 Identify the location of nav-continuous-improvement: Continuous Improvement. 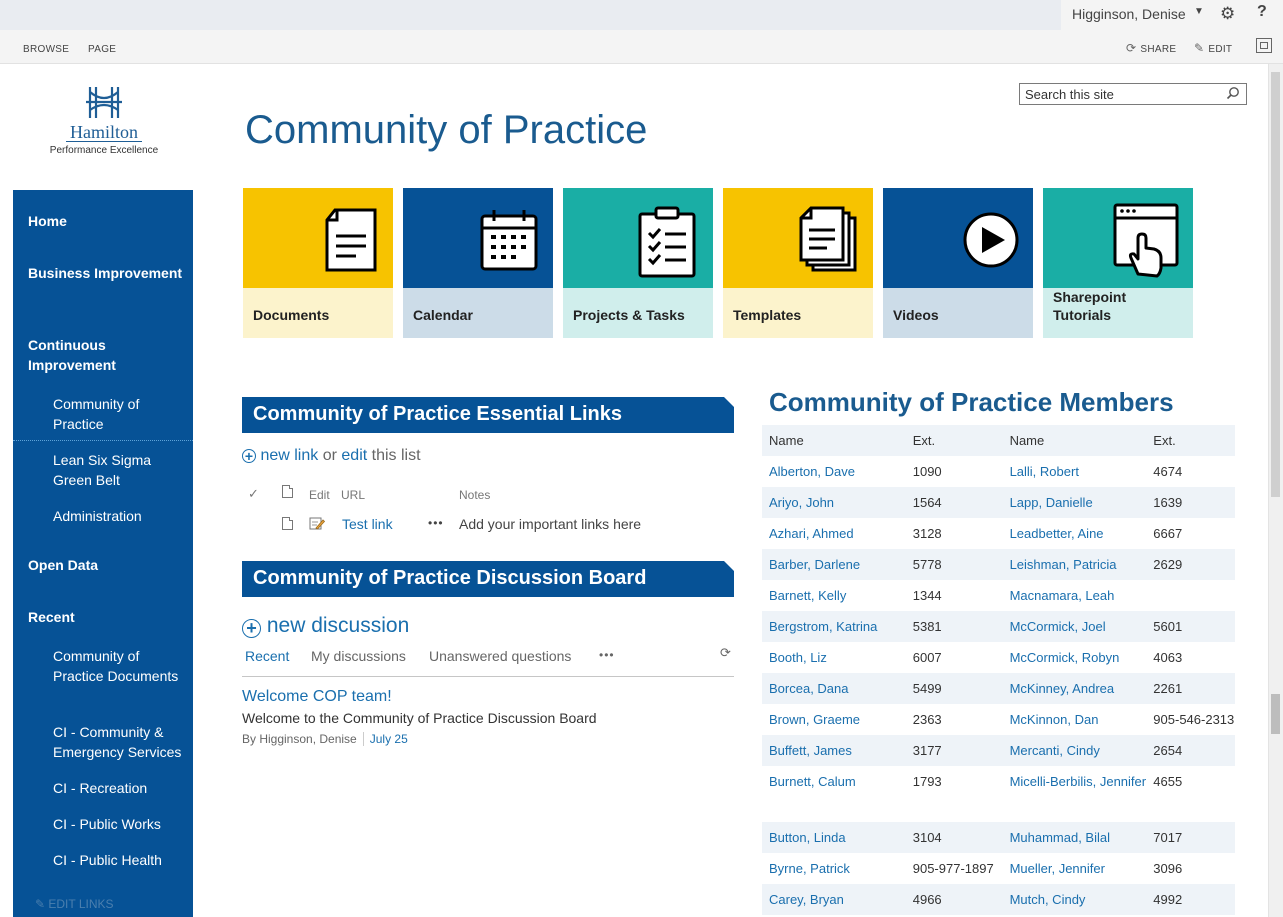
(108, 355).